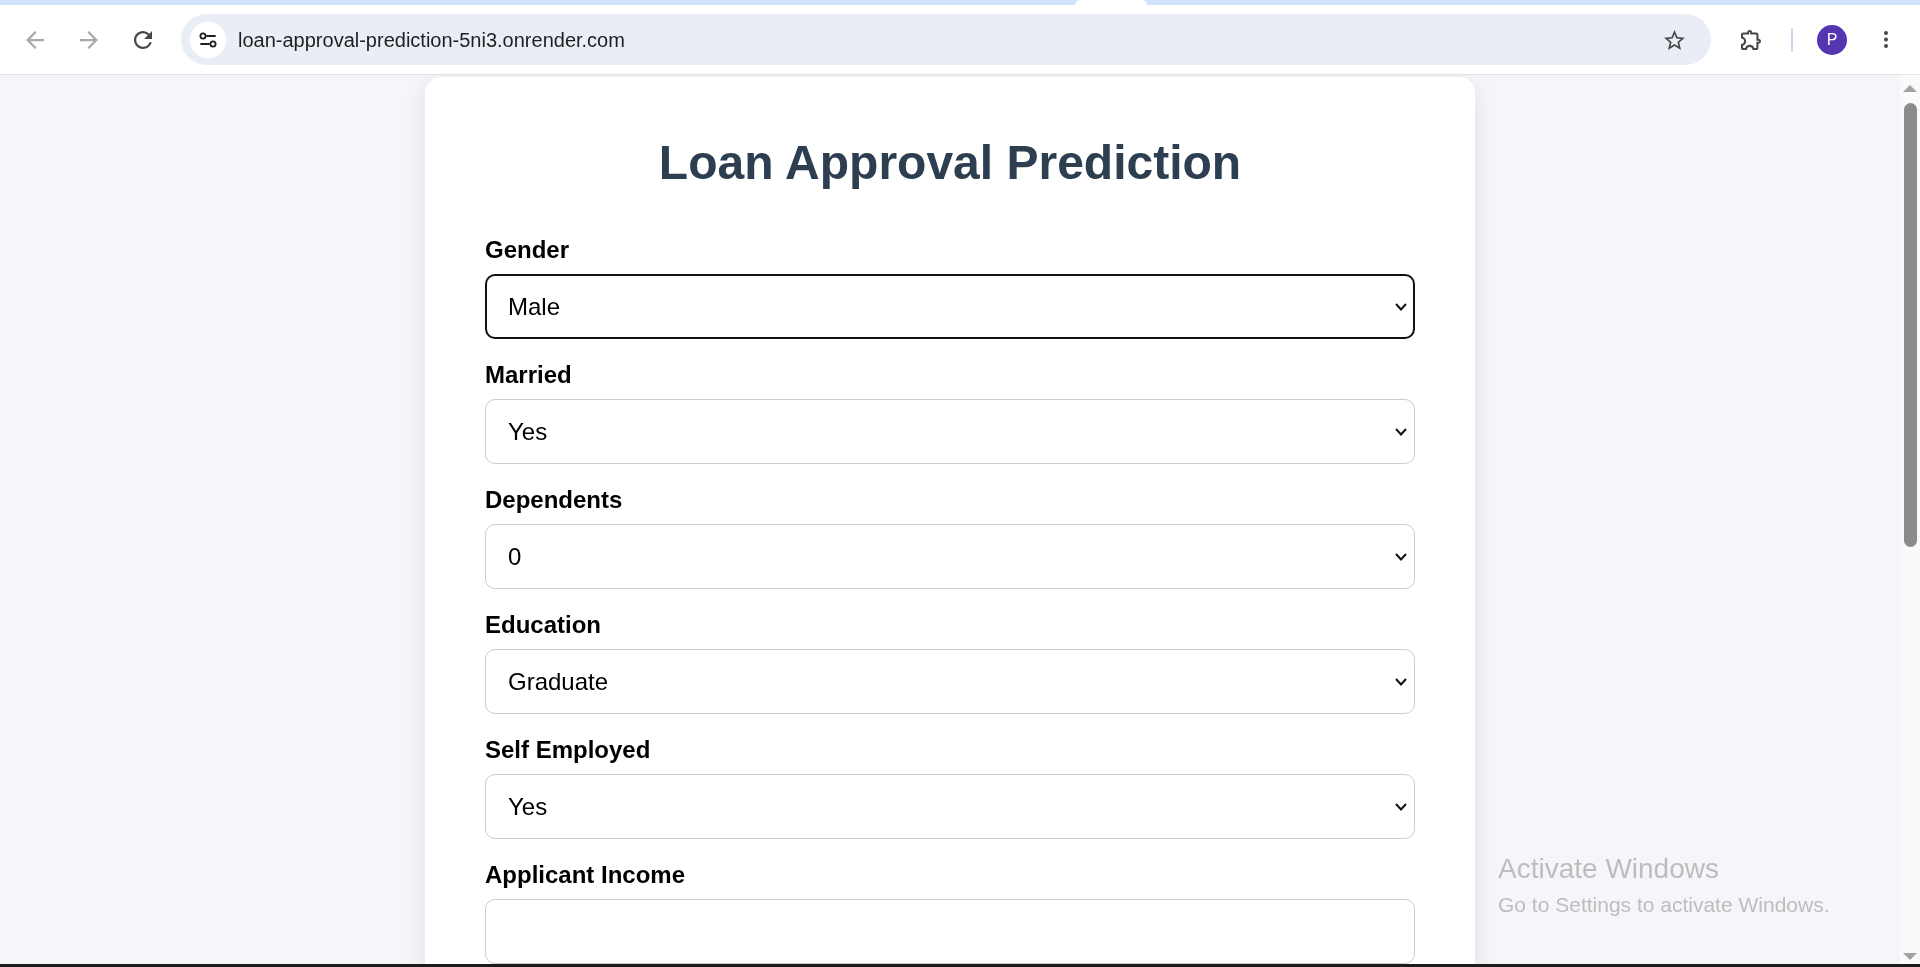 The image size is (1920, 967). What do you see at coordinates (431, 40) in the screenshot?
I see `url-text: loan-approval-prediction-5ni3.onrender.com` at bounding box center [431, 40].